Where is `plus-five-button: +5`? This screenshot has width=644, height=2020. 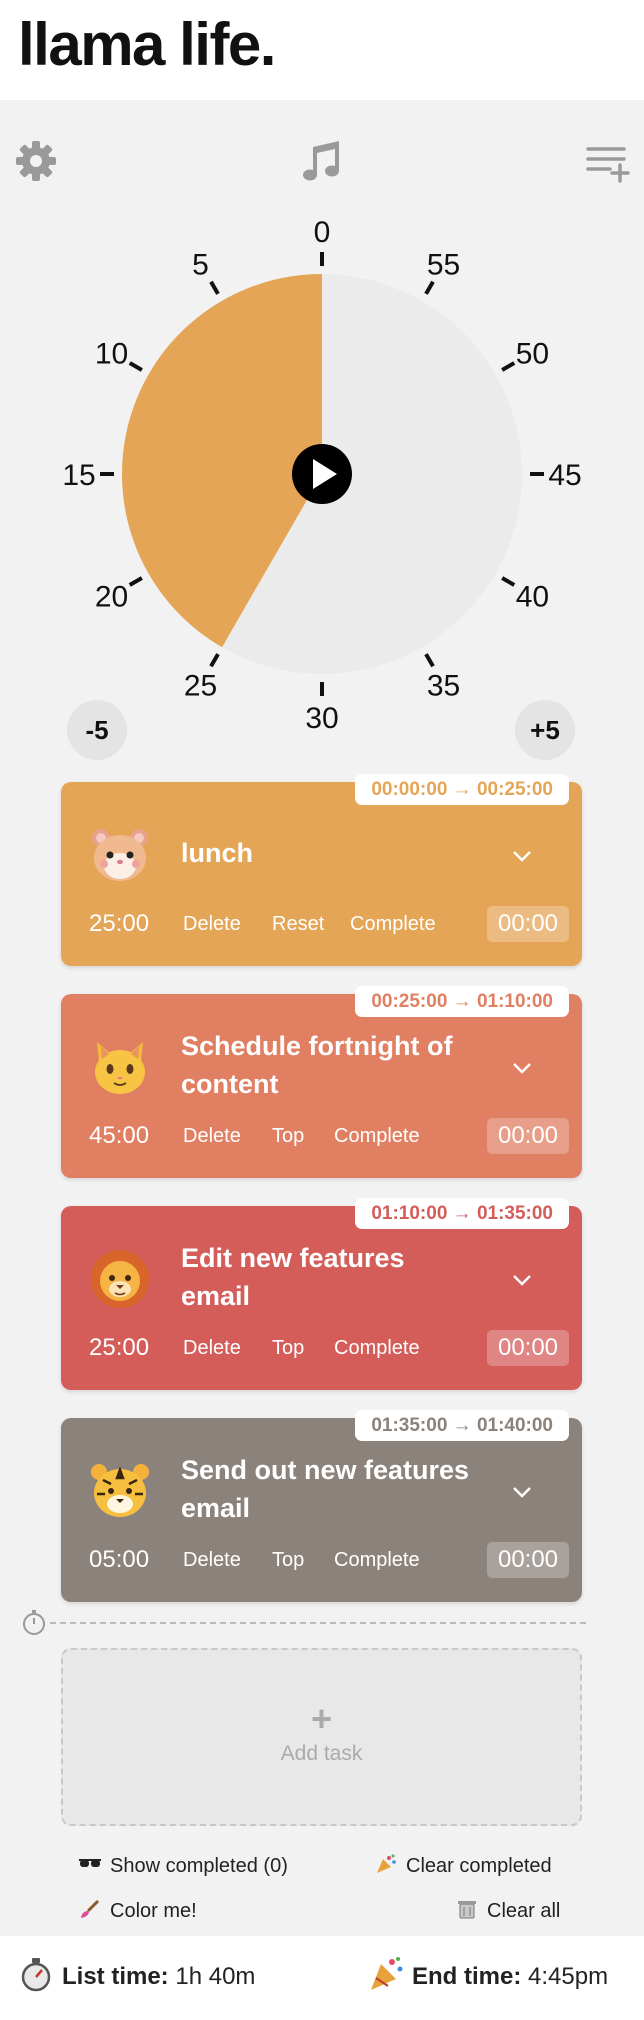 plus-five-button: +5 is located at coordinates (545, 730).